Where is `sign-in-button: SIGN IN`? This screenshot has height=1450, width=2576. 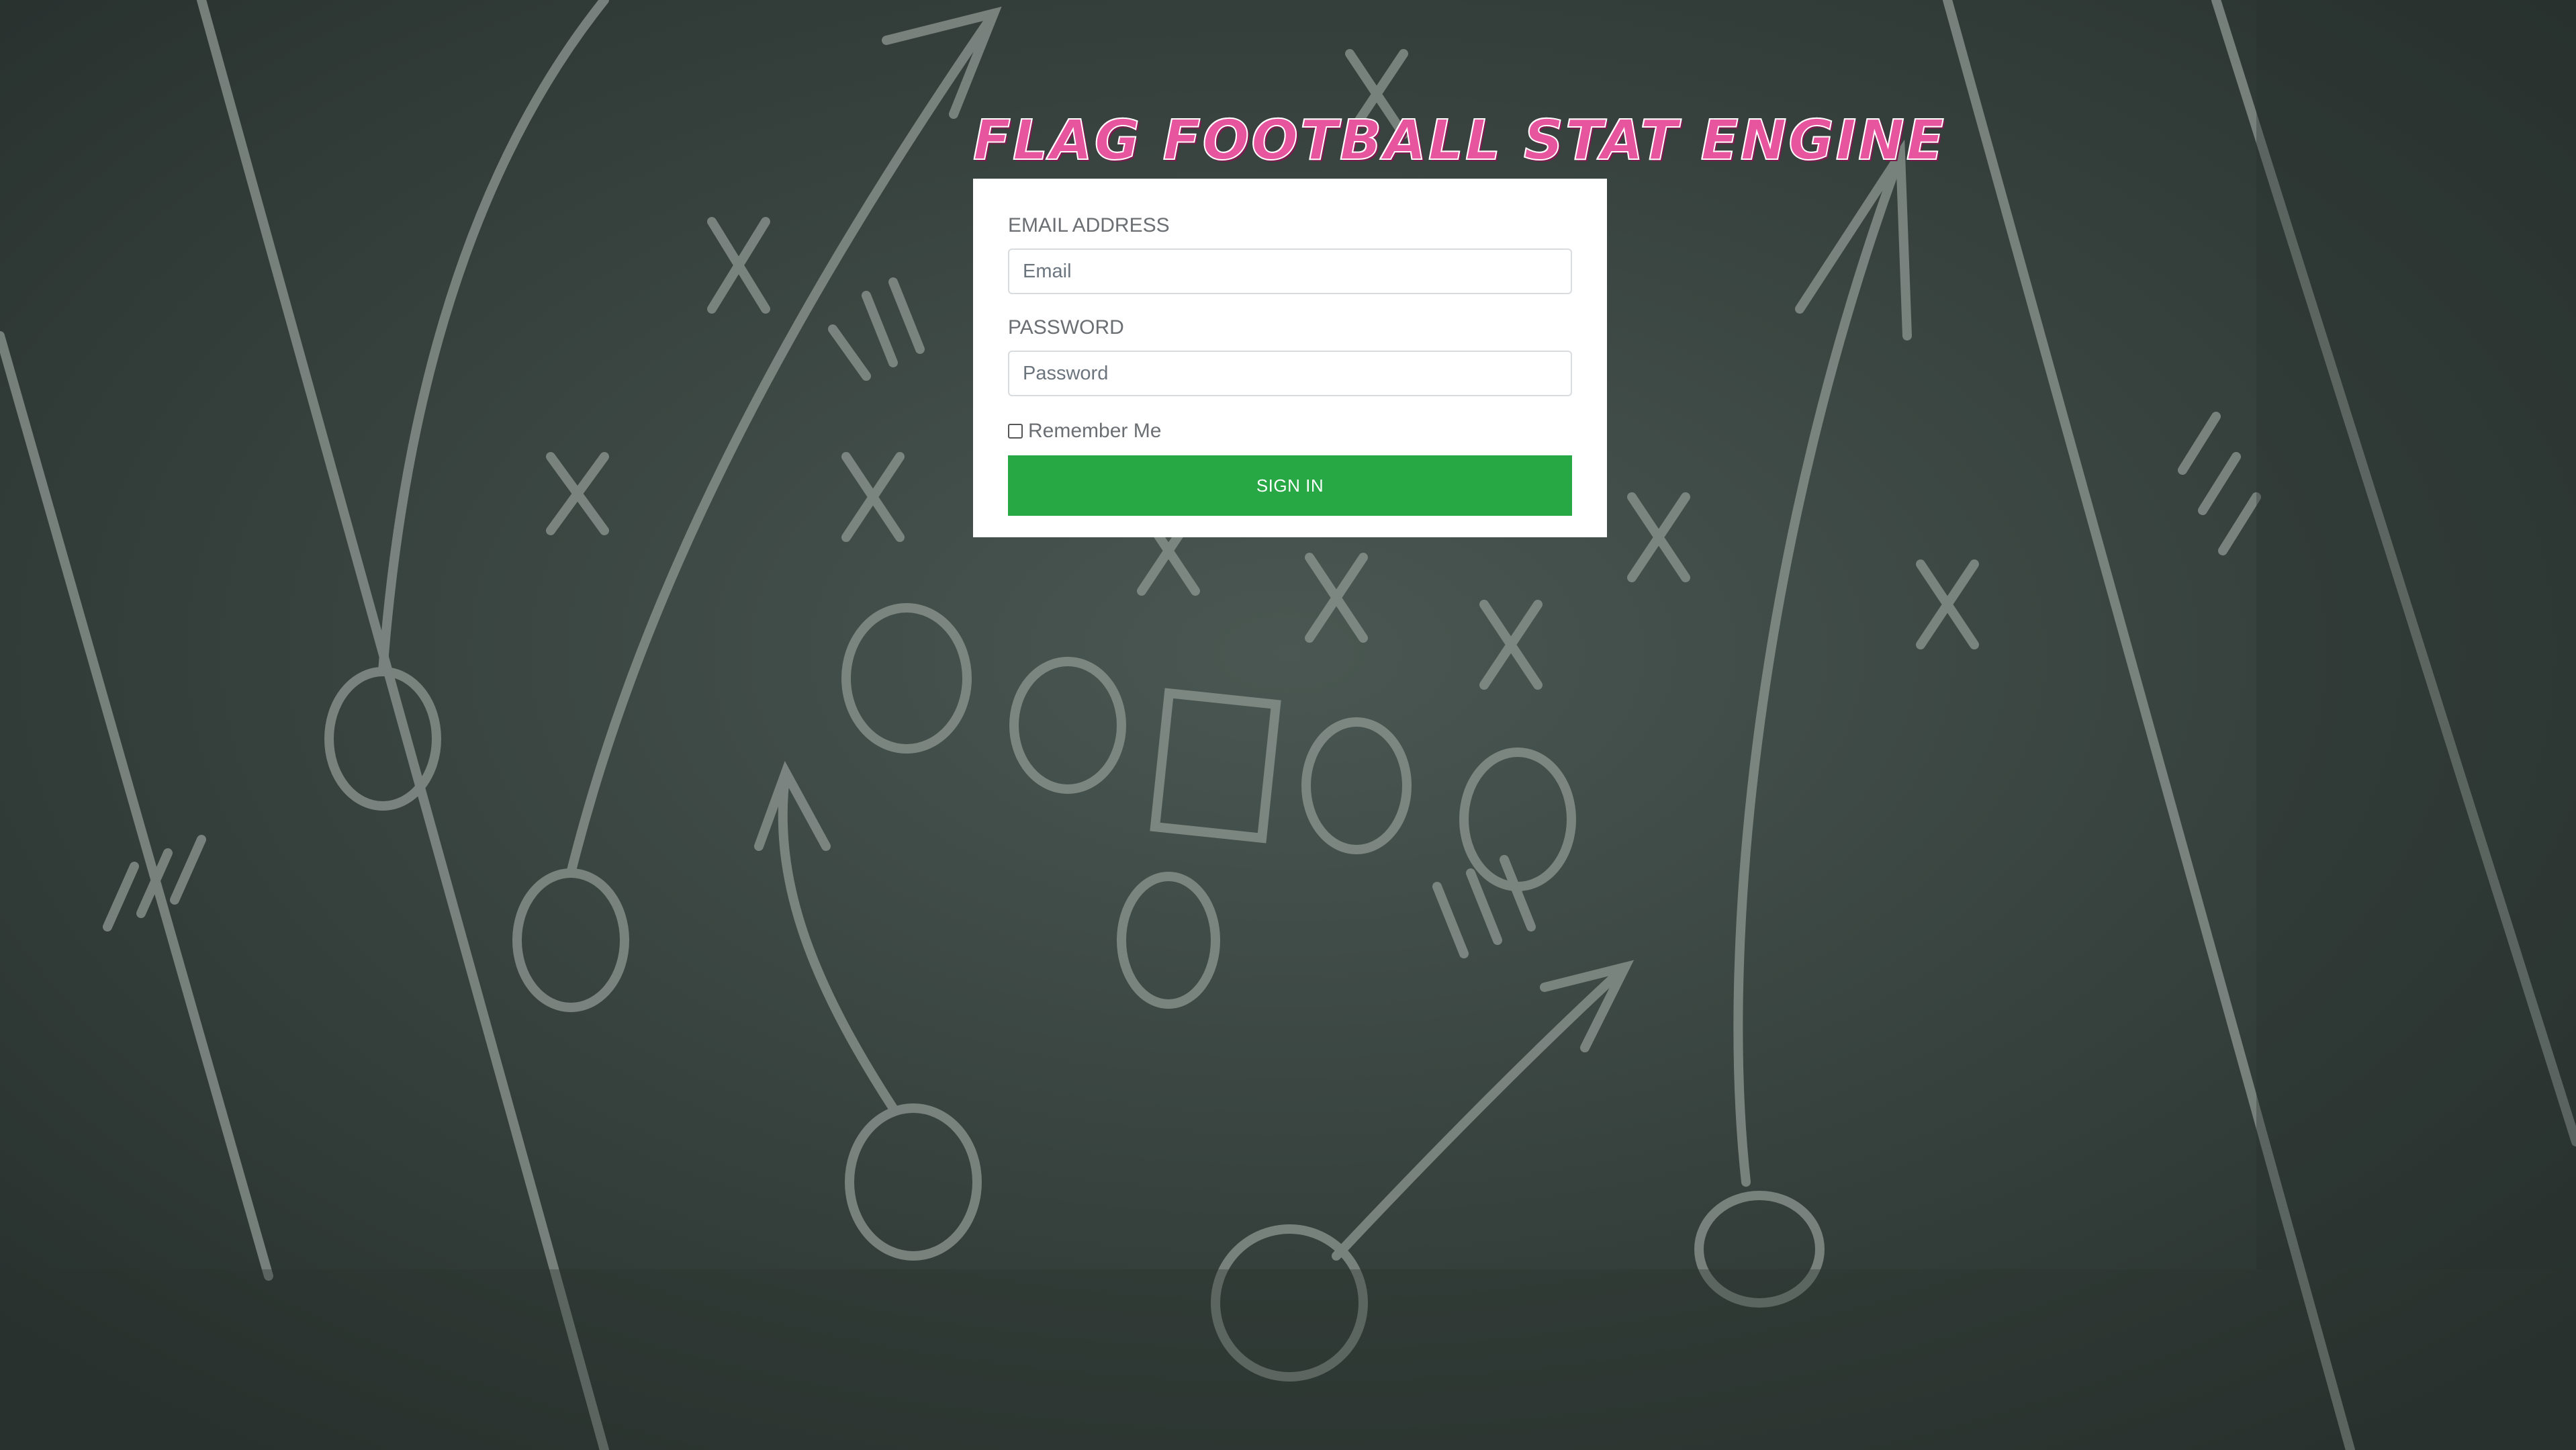
sign-in-button: SIGN IN is located at coordinates (1290, 485).